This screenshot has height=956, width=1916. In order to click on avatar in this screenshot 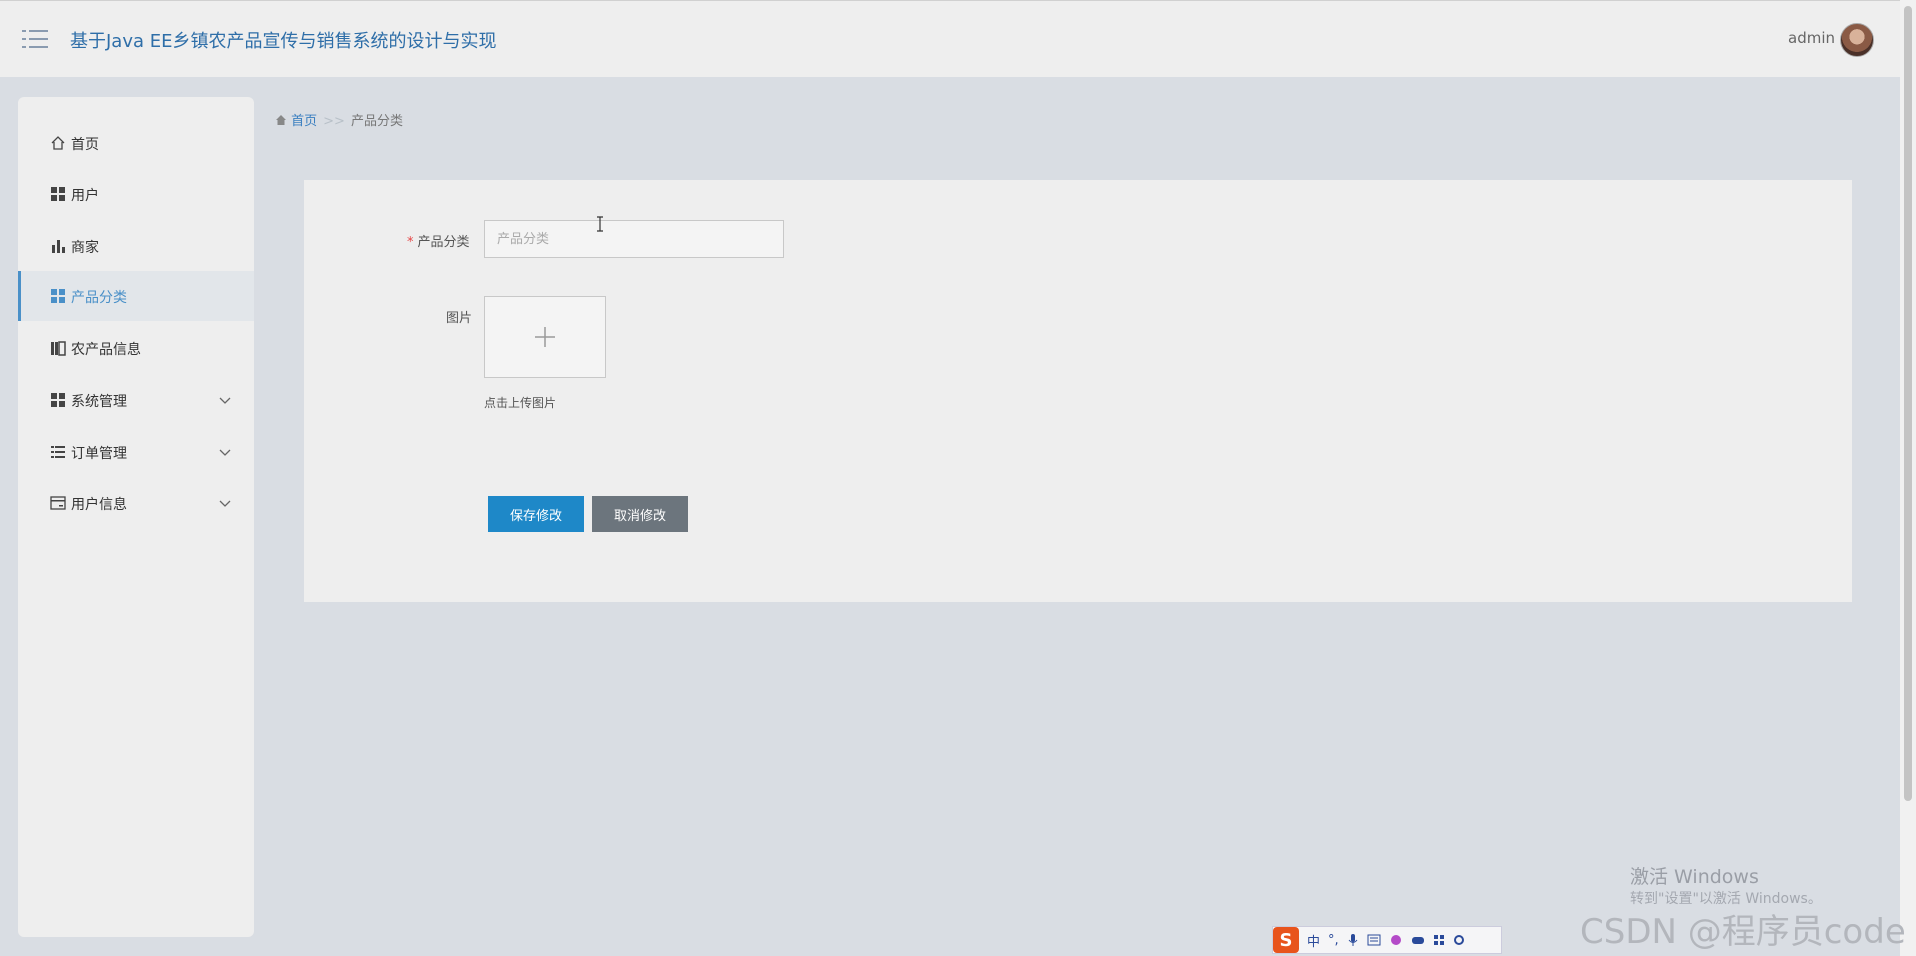, I will do `click(1857, 40)`.